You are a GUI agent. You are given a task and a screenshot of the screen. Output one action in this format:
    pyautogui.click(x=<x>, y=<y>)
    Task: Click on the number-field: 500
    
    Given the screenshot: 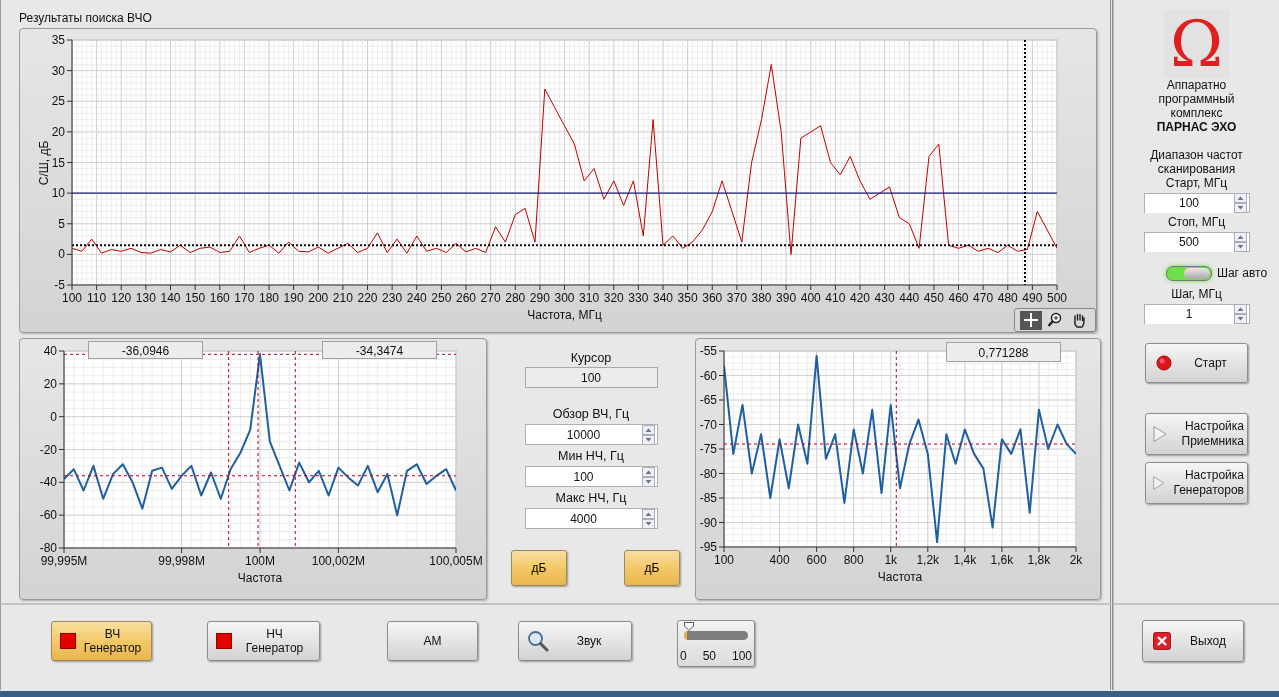 What is the action you would take?
    pyautogui.click(x=1196, y=242)
    